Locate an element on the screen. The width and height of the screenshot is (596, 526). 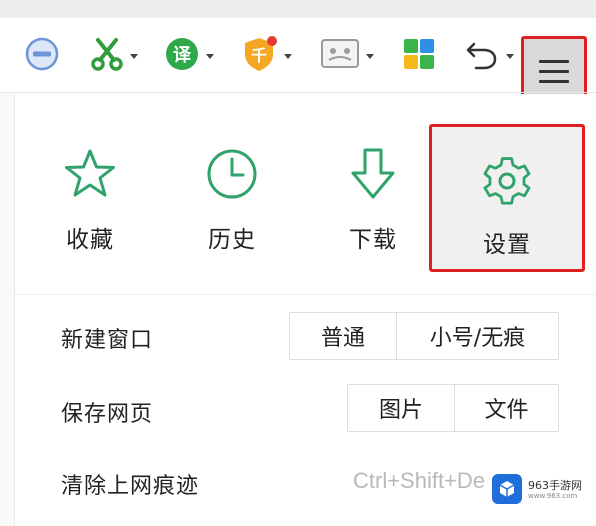
game-icon is located at coordinates (340, 56).